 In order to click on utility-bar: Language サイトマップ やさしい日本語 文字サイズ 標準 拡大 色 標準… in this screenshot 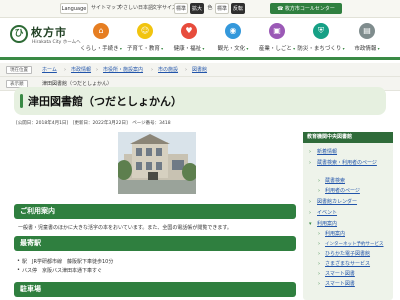, I will do `click(200, 9)`.